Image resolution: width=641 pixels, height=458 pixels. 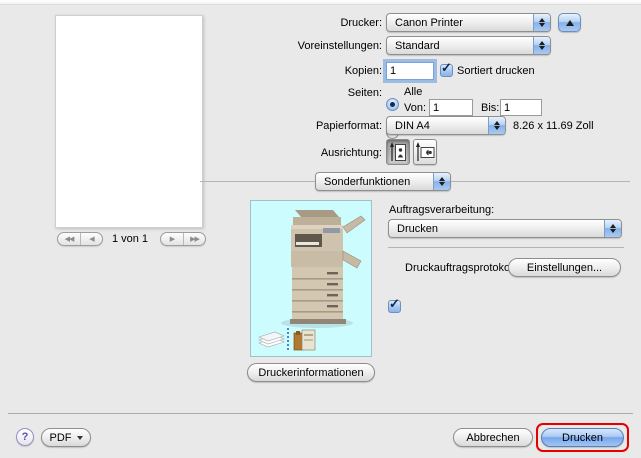 I want to click on landscape-icon, so click(x=425, y=151).